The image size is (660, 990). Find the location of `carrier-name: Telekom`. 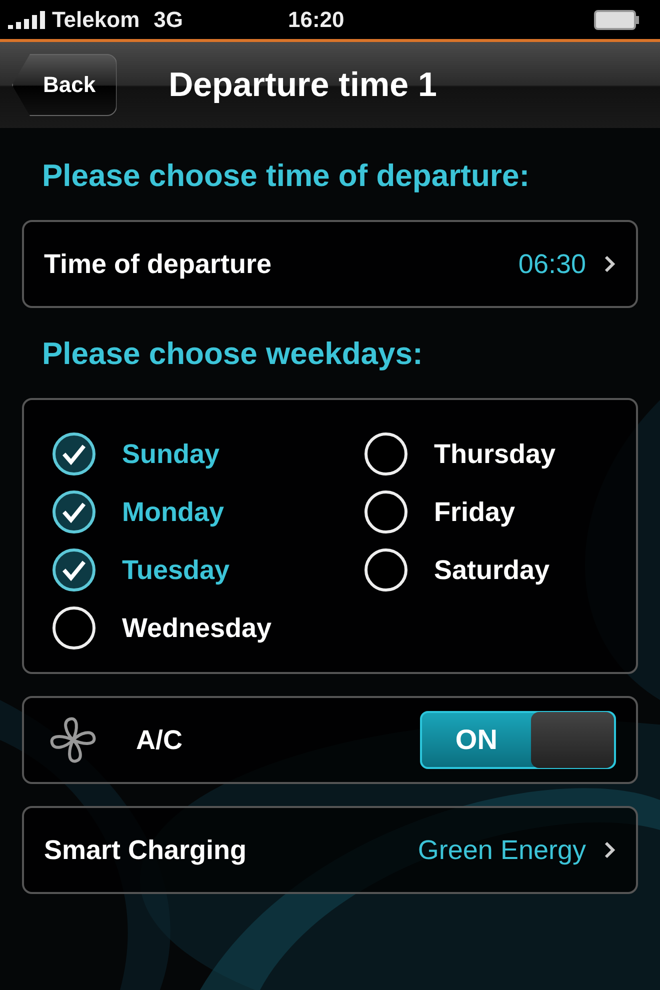

carrier-name: Telekom is located at coordinates (96, 19).